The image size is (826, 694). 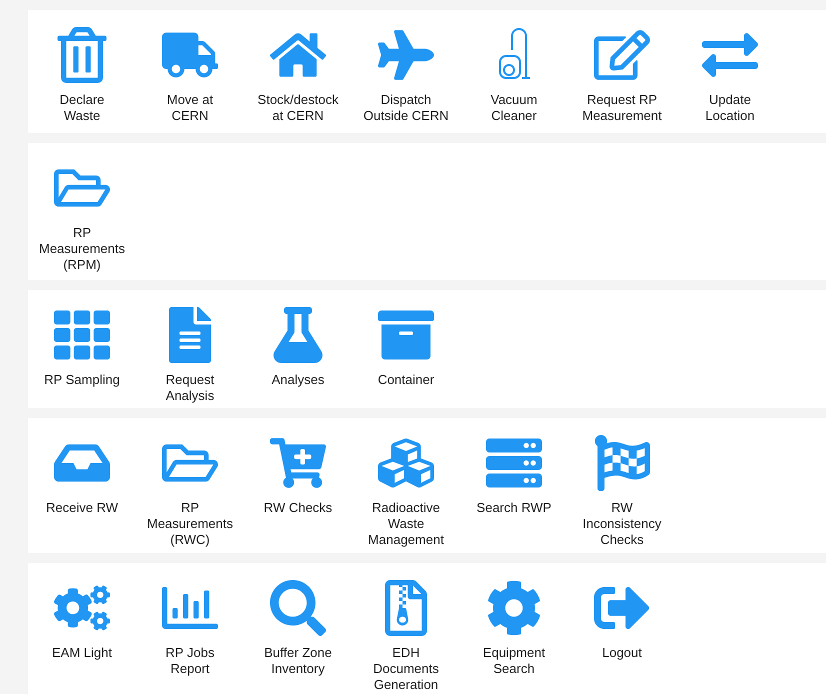 I want to click on menu-tile: EDH Documents Generation, so click(x=406, y=634).